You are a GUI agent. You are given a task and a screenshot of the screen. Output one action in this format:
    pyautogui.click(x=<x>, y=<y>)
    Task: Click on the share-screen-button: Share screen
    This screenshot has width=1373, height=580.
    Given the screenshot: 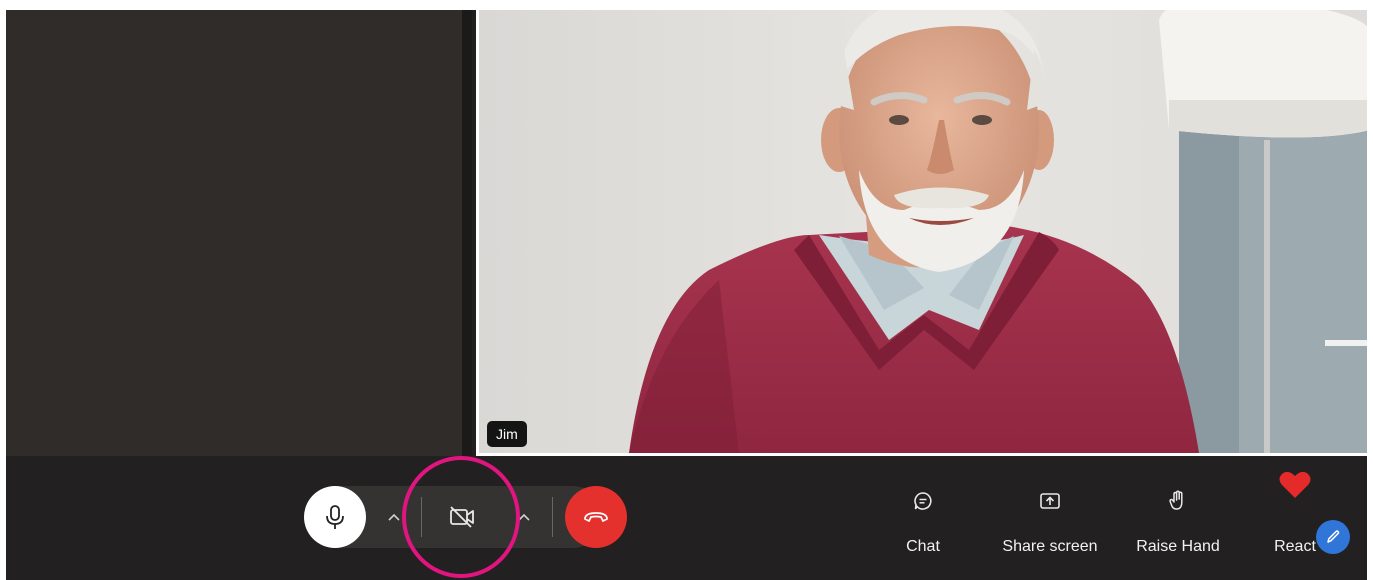 What is the action you would take?
    pyautogui.click(x=1050, y=521)
    